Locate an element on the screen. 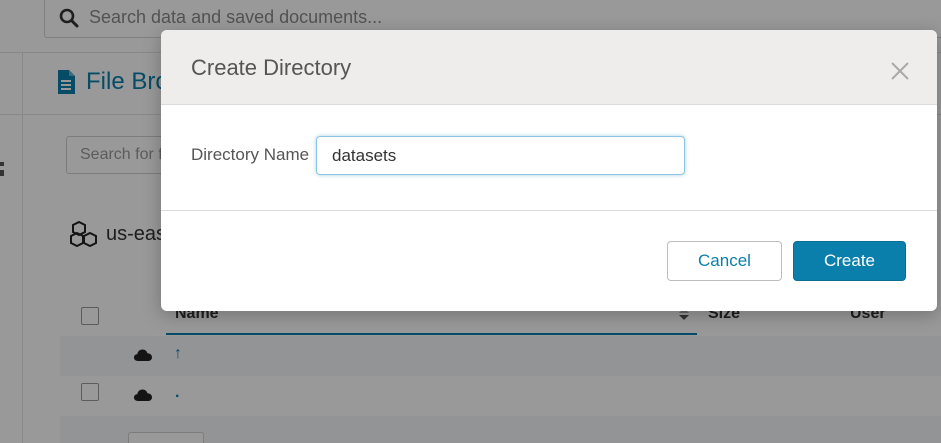  directory-name-input is located at coordinates (500, 155).